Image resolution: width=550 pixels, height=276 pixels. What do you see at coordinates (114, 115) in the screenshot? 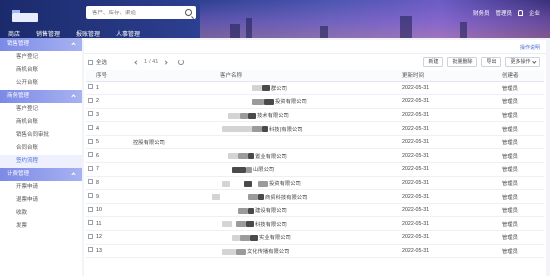
I see `row-number: 3` at bounding box center [114, 115].